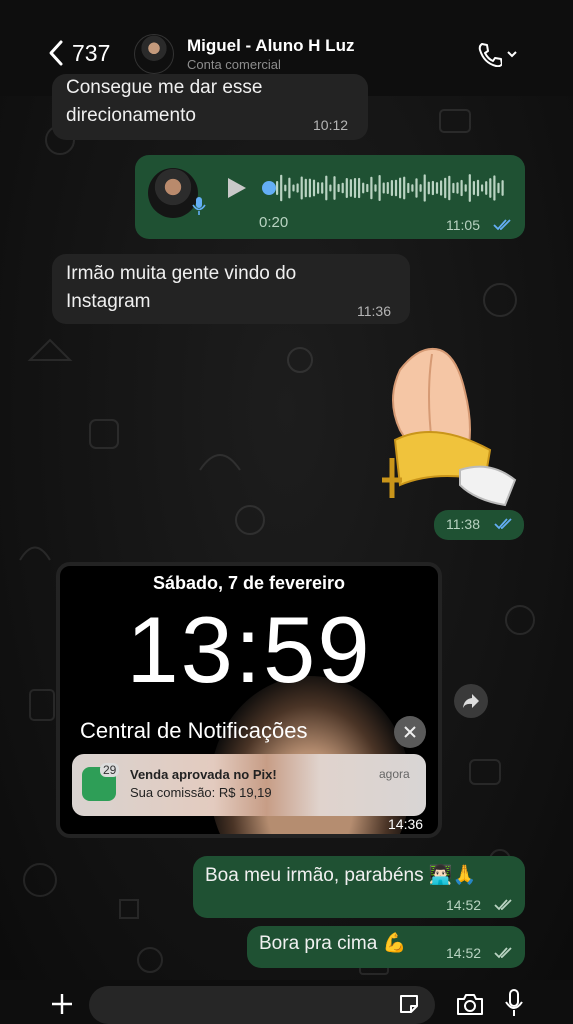 This screenshot has height=1024, width=573. Describe the element at coordinates (394, 774) in the screenshot. I see `notification-time: agora` at that location.